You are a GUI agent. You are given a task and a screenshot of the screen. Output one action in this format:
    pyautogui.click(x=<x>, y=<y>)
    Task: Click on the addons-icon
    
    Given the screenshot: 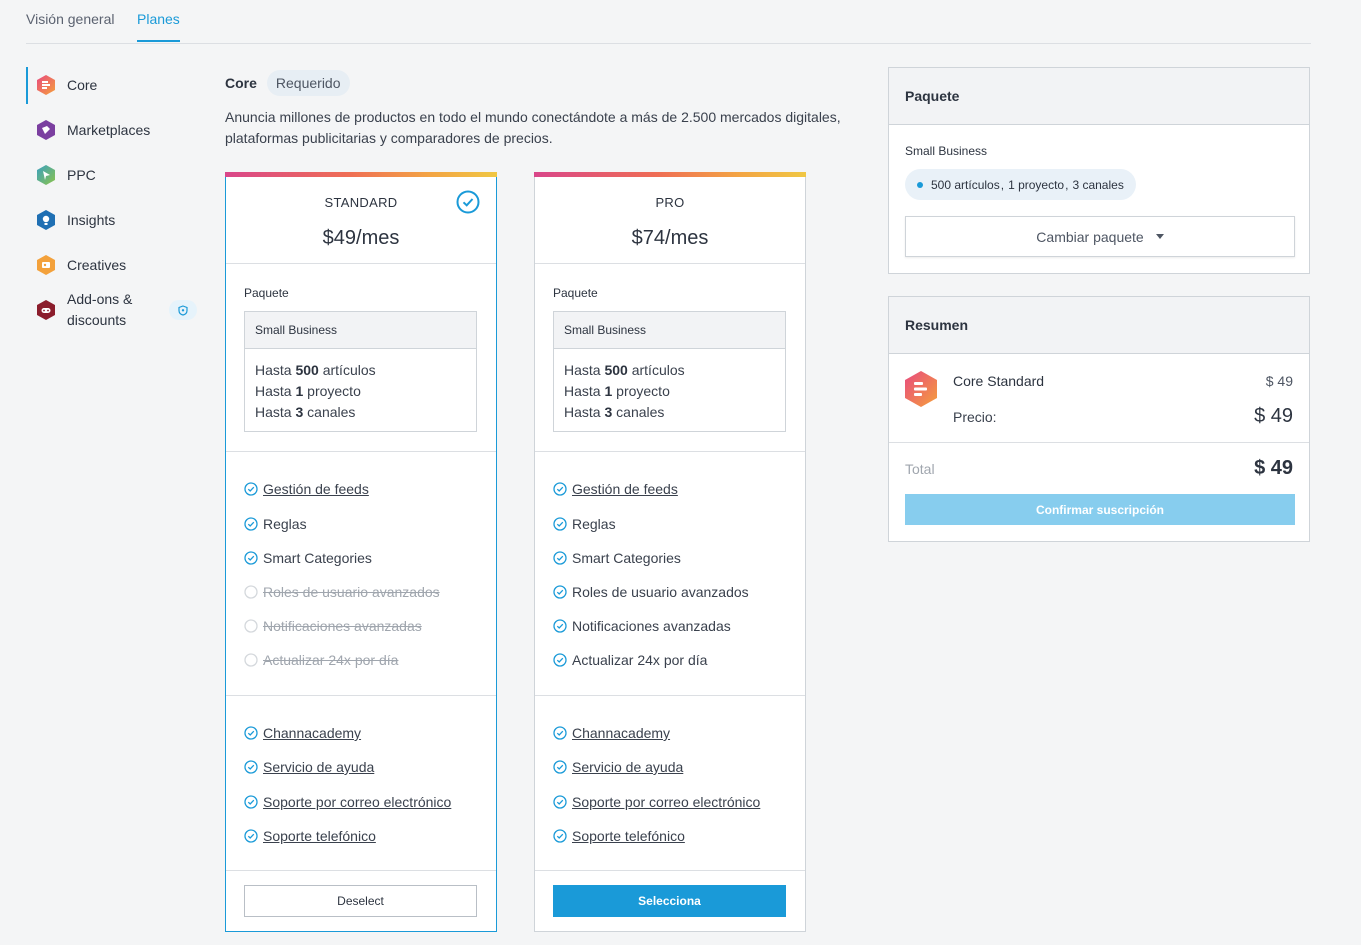 What is the action you would take?
    pyautogui.click(x=46, y=310)
    